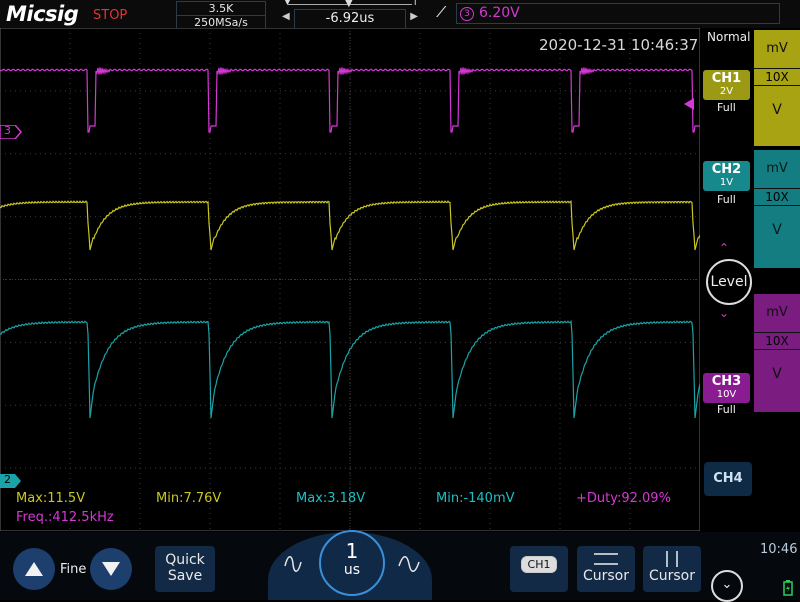 This screenshot has height=602, width=800. Describe the element at coordinates (726, 91) in the screenshot. I see `ch1-scale: 2V` at that location.